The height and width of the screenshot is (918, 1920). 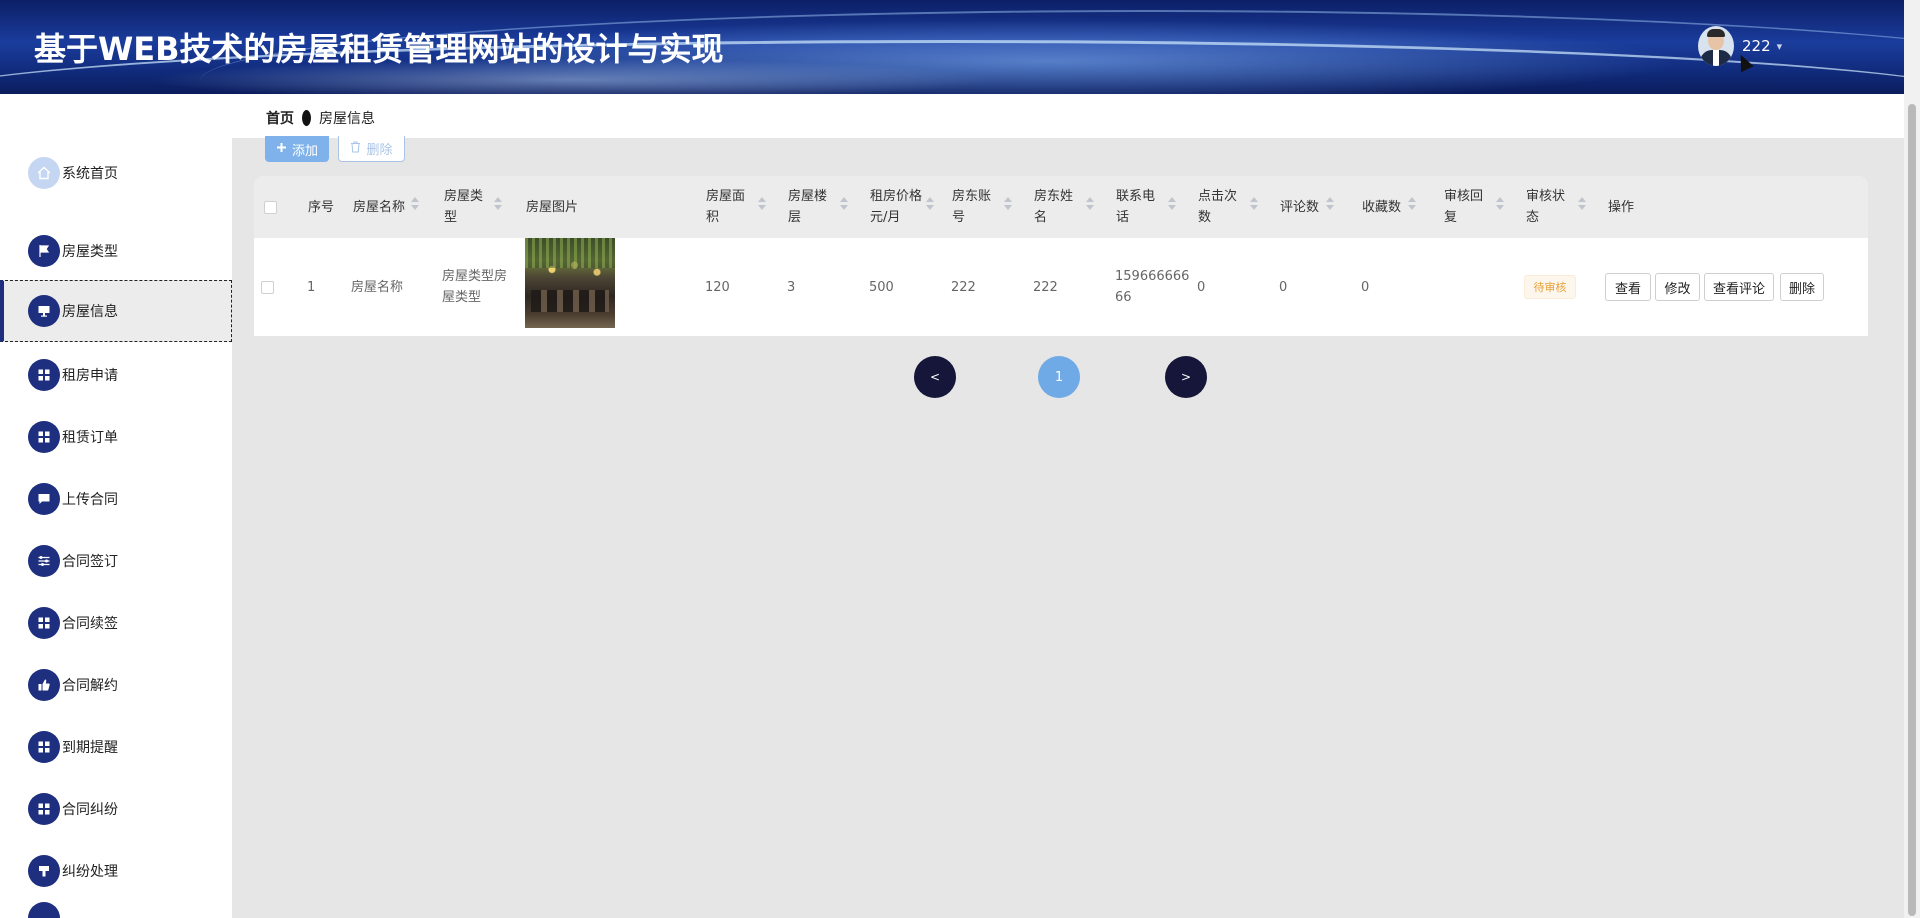 What do you see at coordinates (1550, 287) in the screenshot?
I see `status-badge: 待审核` at bounding box center [1550, 287].